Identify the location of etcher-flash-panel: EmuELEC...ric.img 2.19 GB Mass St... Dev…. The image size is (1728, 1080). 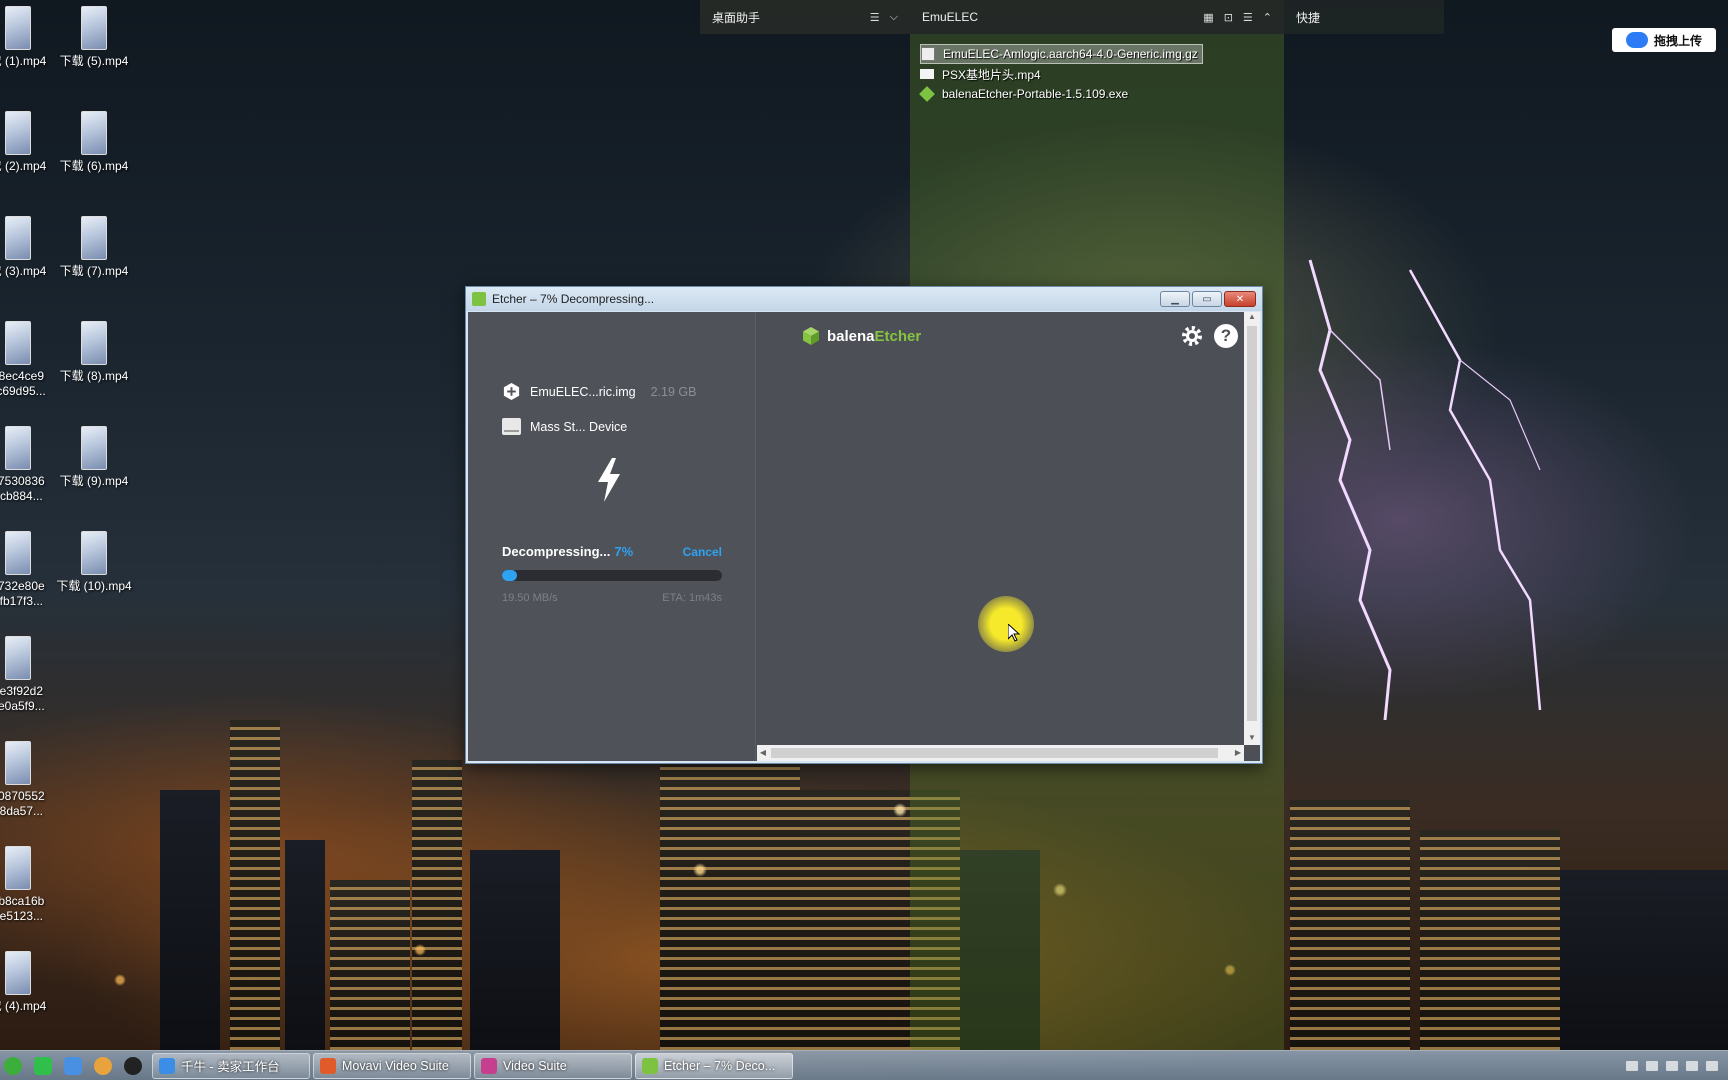
(612, 536).